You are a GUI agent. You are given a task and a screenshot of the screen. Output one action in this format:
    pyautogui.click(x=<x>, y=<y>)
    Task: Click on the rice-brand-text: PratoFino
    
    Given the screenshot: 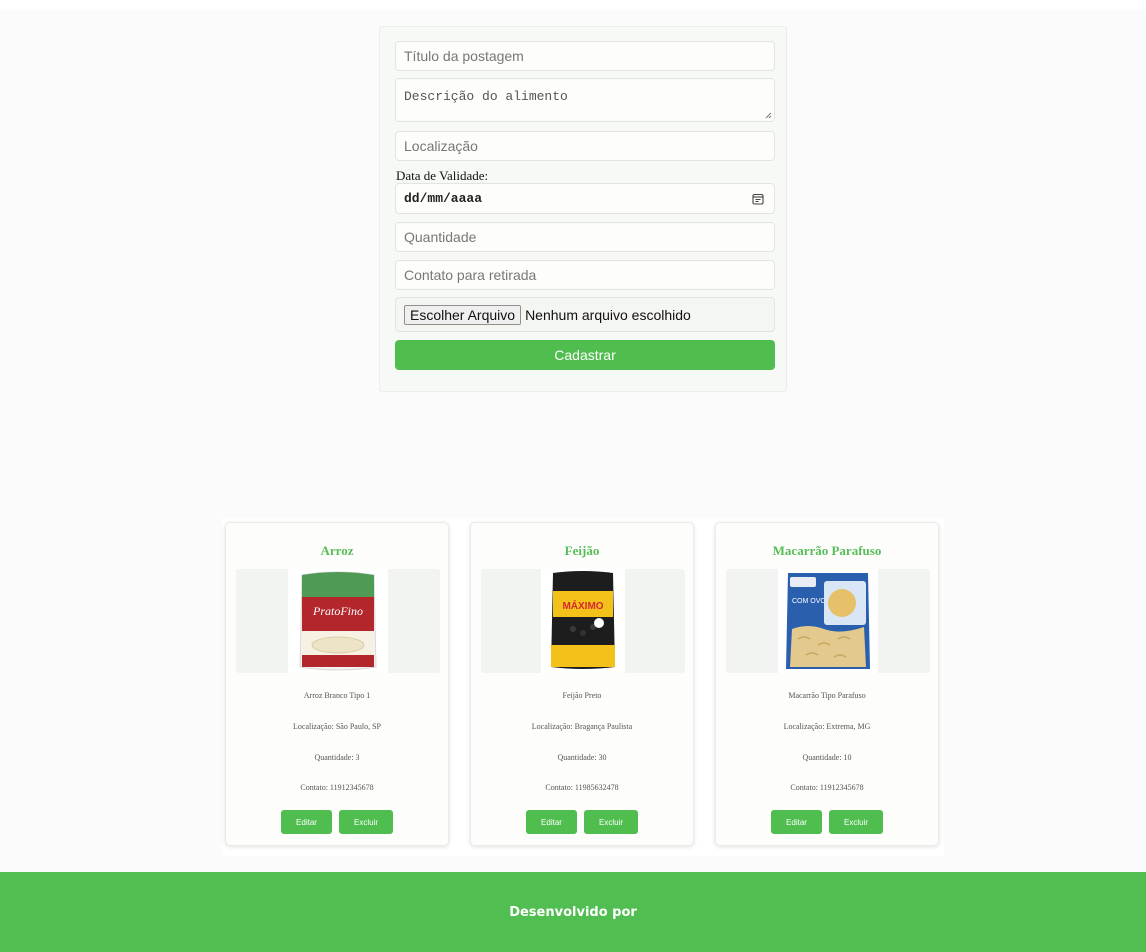 What is the action you would take?
    pyautogui.click(x=337, y=611)
    